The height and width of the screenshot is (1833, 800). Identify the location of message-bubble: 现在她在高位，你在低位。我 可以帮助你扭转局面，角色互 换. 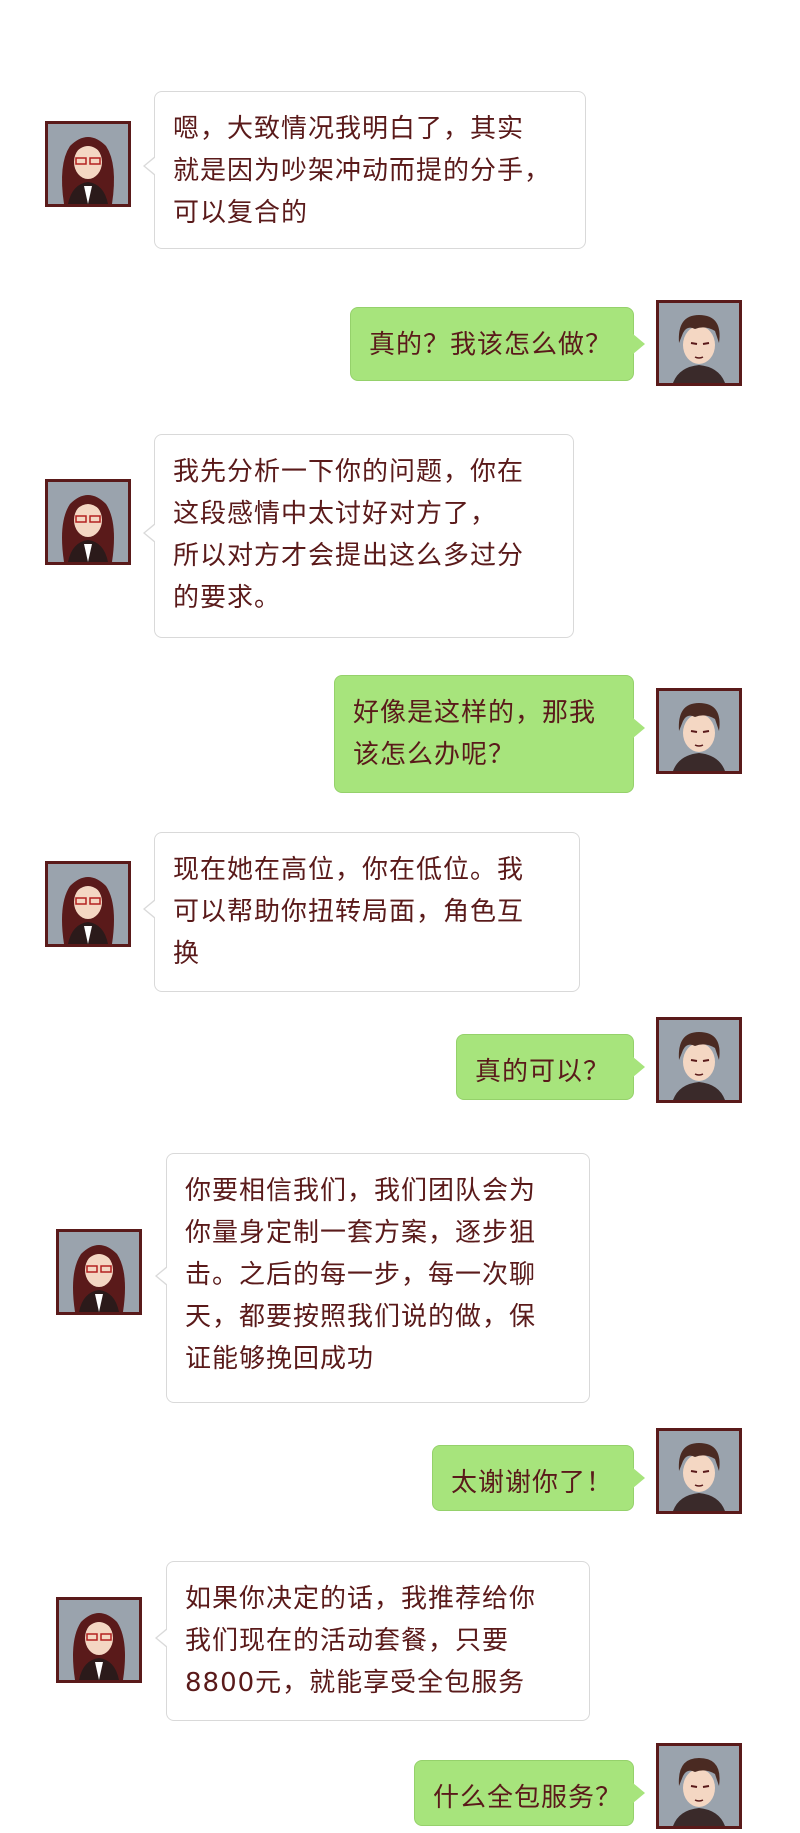
(361, 912).